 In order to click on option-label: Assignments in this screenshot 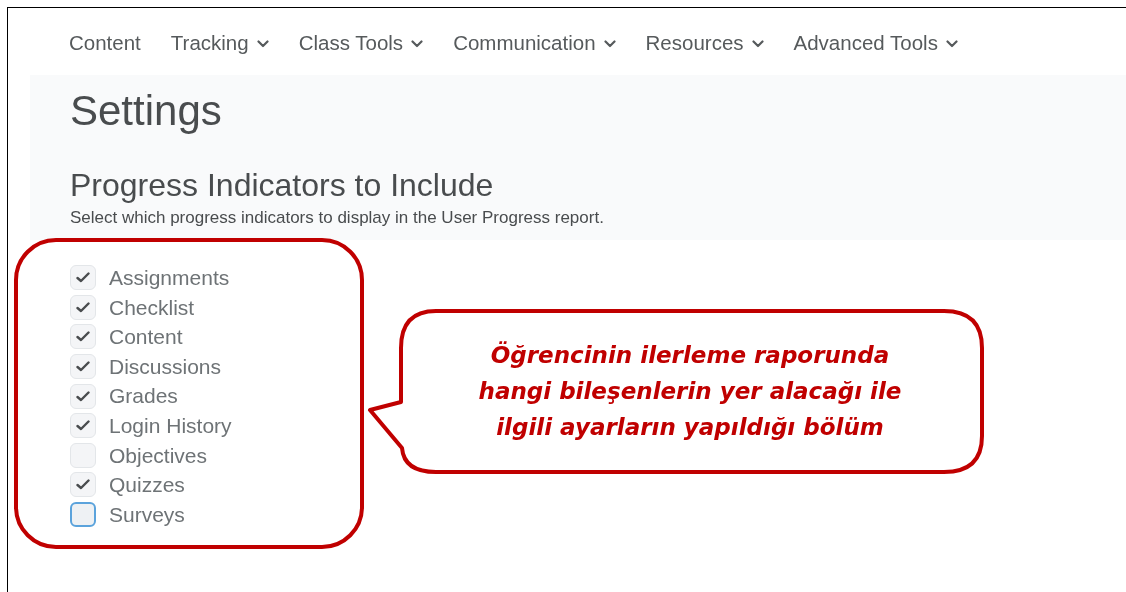, I will do `click(169, 278)`.